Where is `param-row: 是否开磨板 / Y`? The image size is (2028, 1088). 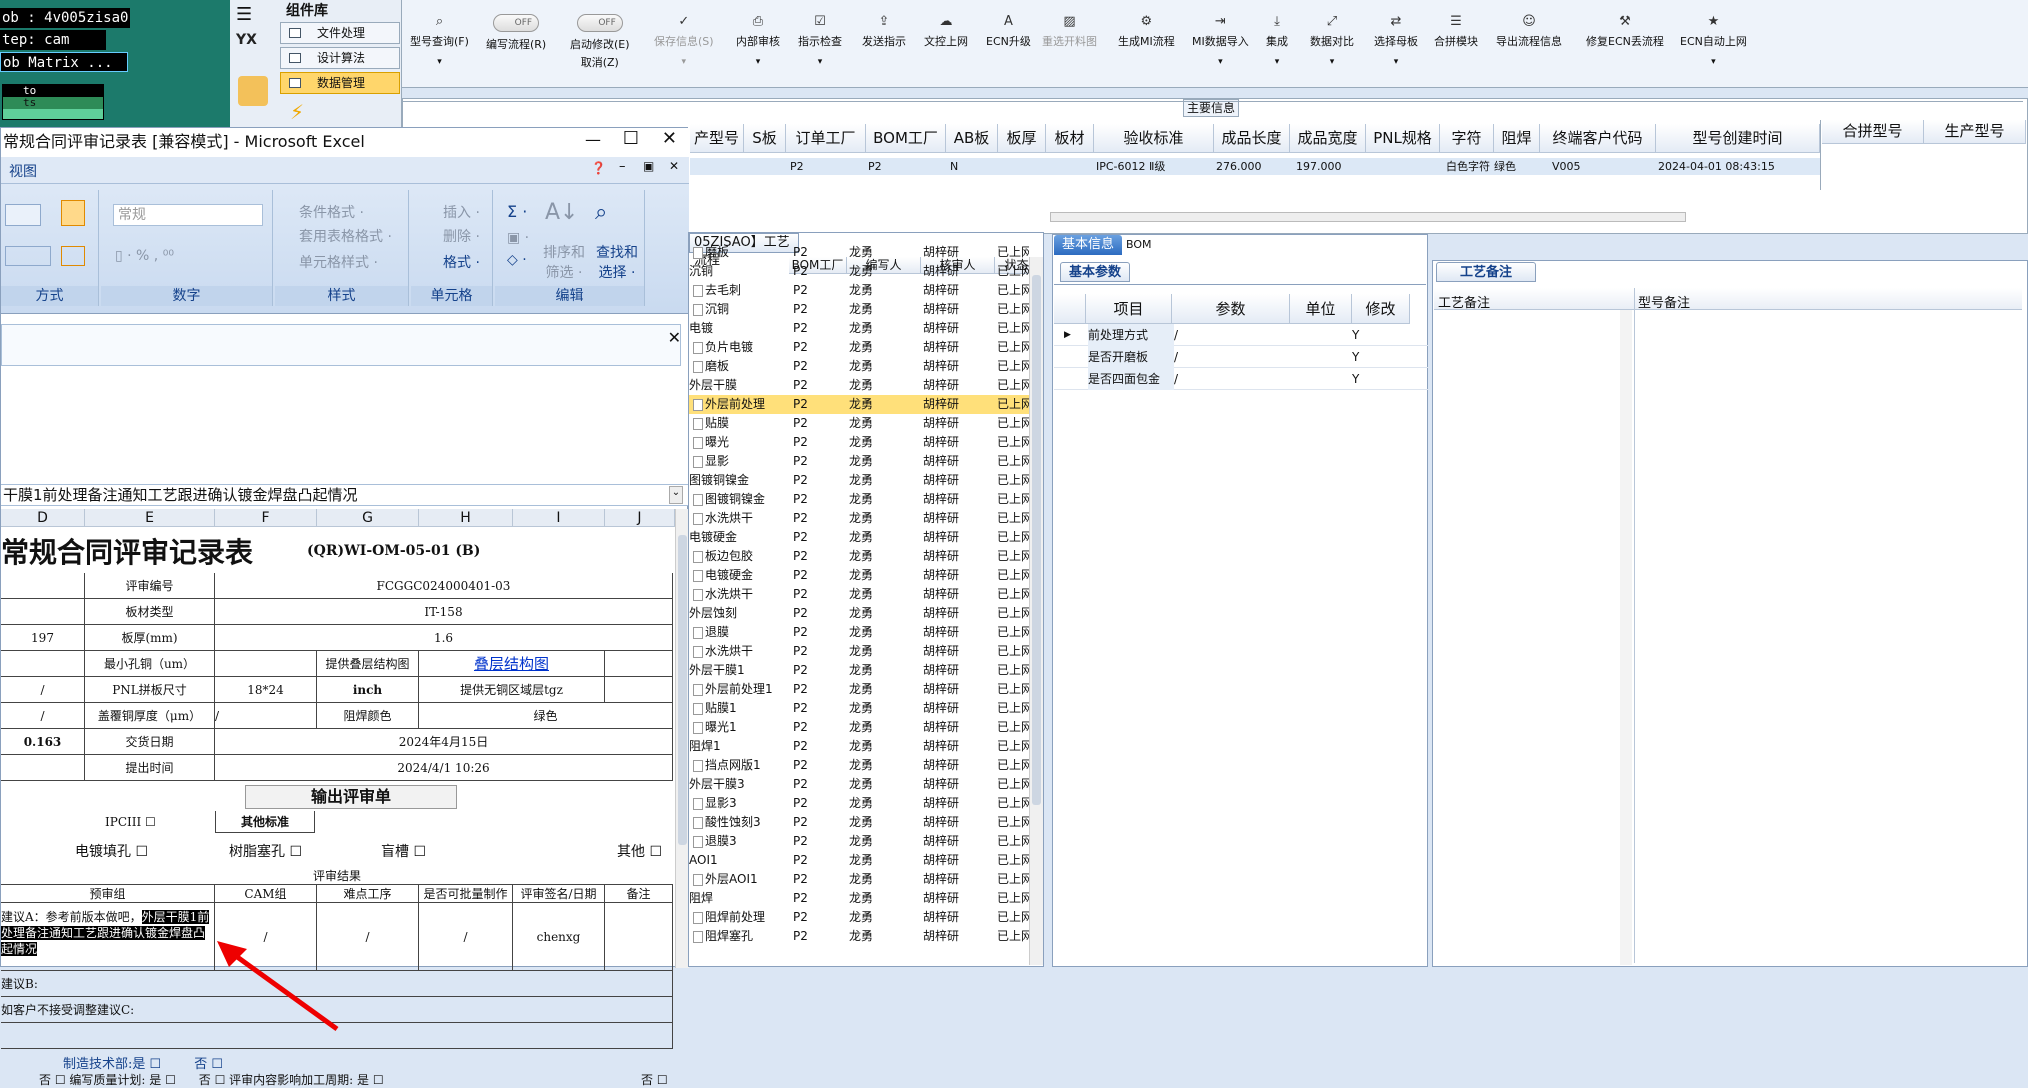
param-row: 是否开磨板 / Y is located at coordinates (1241, 357).